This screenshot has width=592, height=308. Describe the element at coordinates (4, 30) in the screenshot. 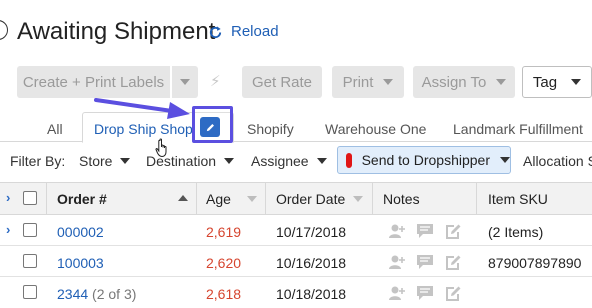

I see `window-edge-control` at that location.